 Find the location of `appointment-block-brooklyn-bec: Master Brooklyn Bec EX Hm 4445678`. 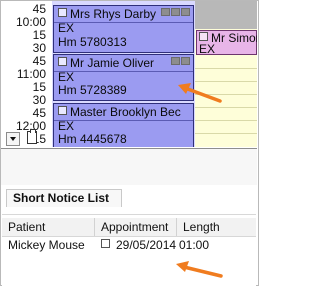

appointment-block-brooklyn-bec: Master Brooklyn Bec EX Hm 4445678 is located at coordinates (123, 125).